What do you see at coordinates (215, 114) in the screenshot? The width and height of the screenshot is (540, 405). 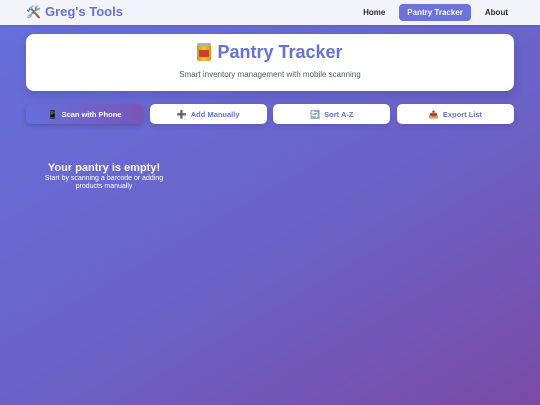 I see `add-manually-label: Add Manually` at bounding box center [215, 114].